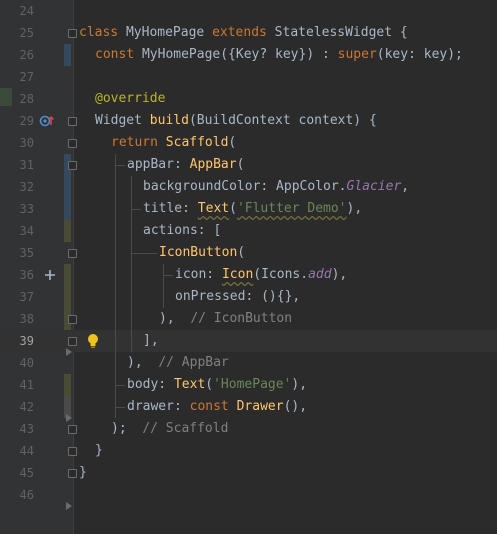  Describe the element at coordinates (248, 495) in the screenshot. I see `code-line: 46` at that location.